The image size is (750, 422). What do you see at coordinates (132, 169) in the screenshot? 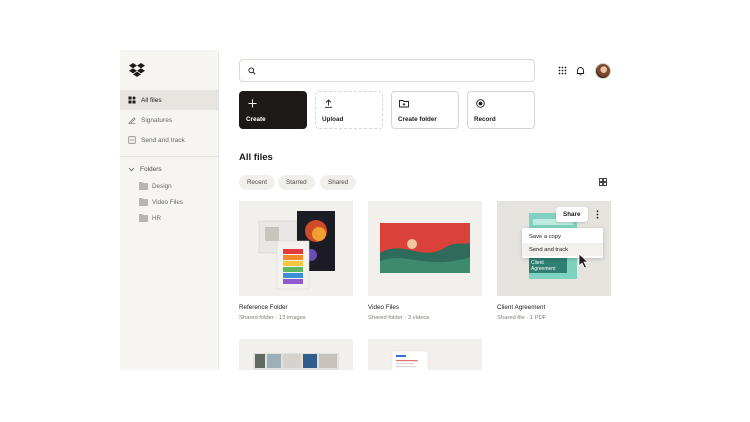
I see `chevron-down-icon` at bounding box center [132, 169].